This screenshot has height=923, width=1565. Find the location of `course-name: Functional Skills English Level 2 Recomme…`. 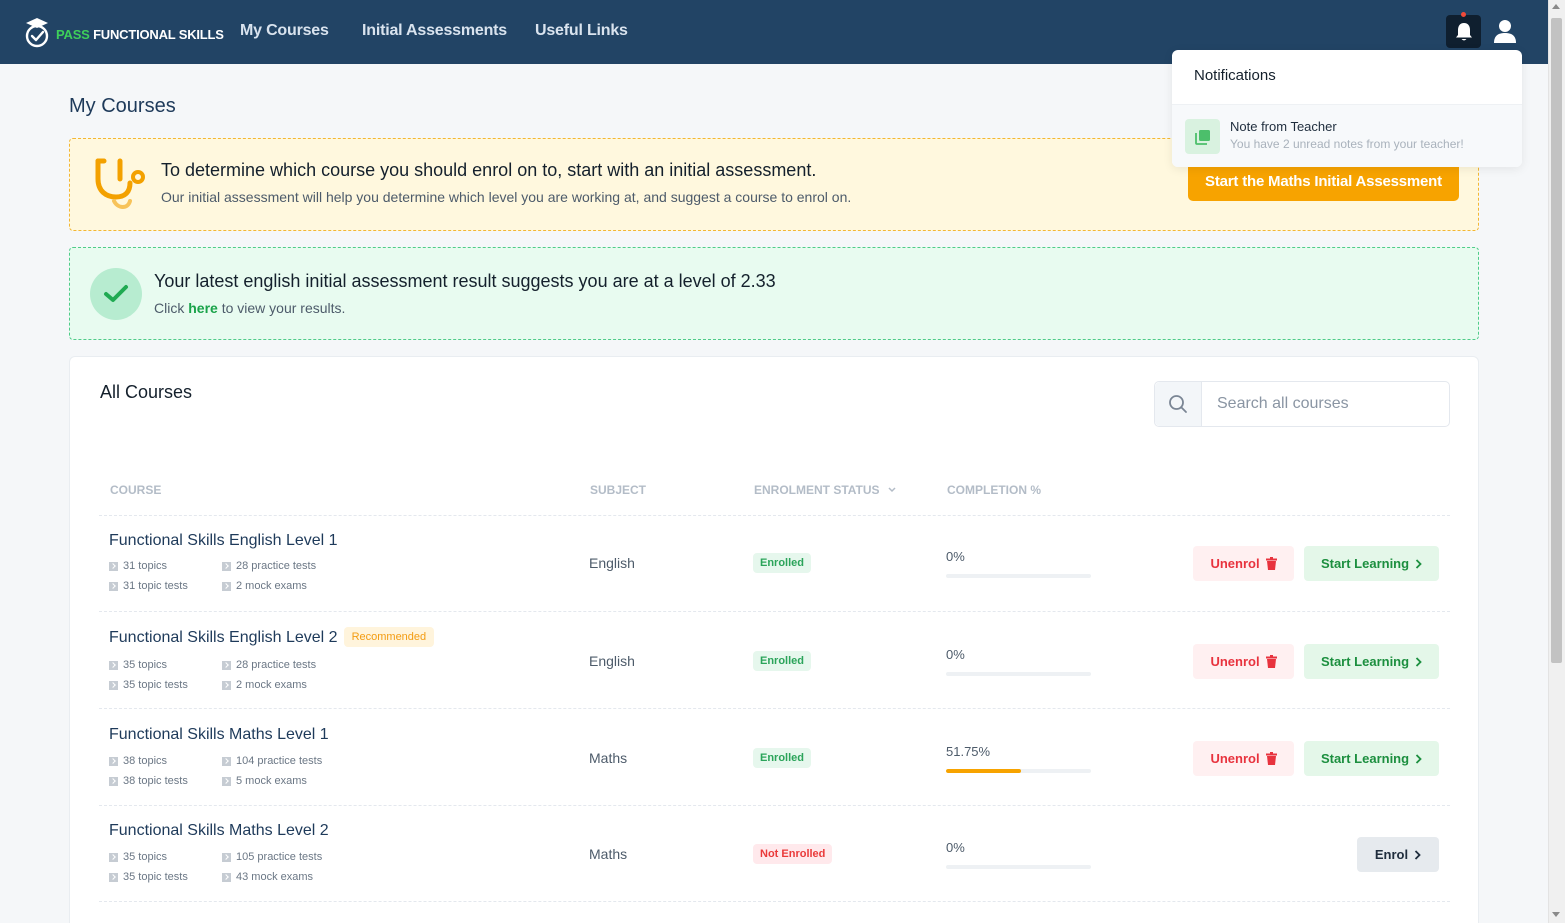

course-name: Functional Skills English Level 2 Recomme… is located at coordinates (272, 637).